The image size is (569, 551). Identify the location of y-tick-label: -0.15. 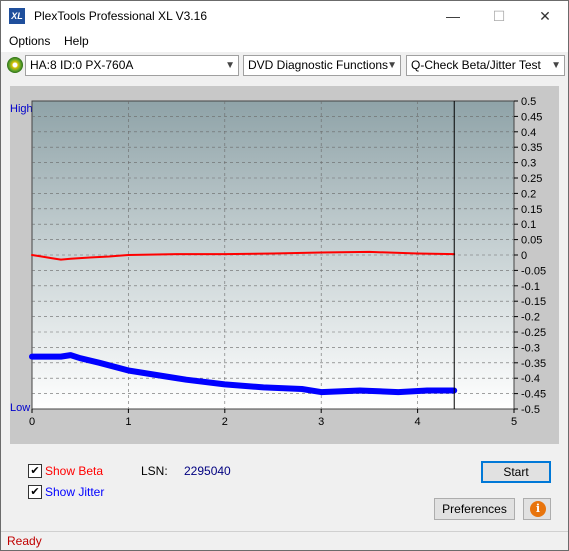
(533, 302).